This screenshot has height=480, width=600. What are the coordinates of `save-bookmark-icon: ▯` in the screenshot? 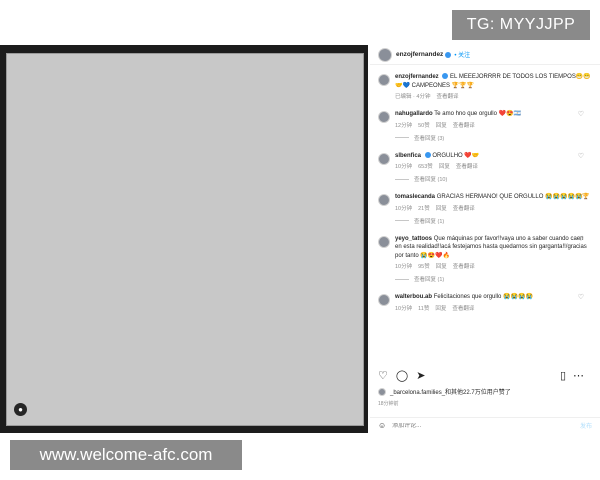 It's located at (563, 376).